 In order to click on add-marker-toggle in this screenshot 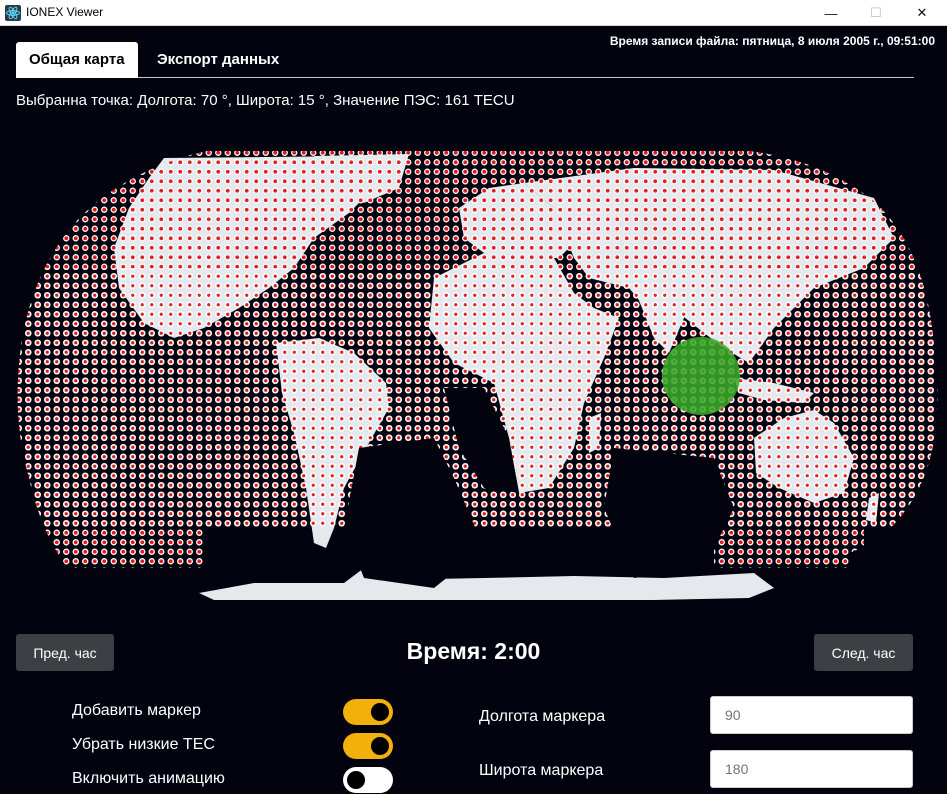, I will do `click(368, 712)`.